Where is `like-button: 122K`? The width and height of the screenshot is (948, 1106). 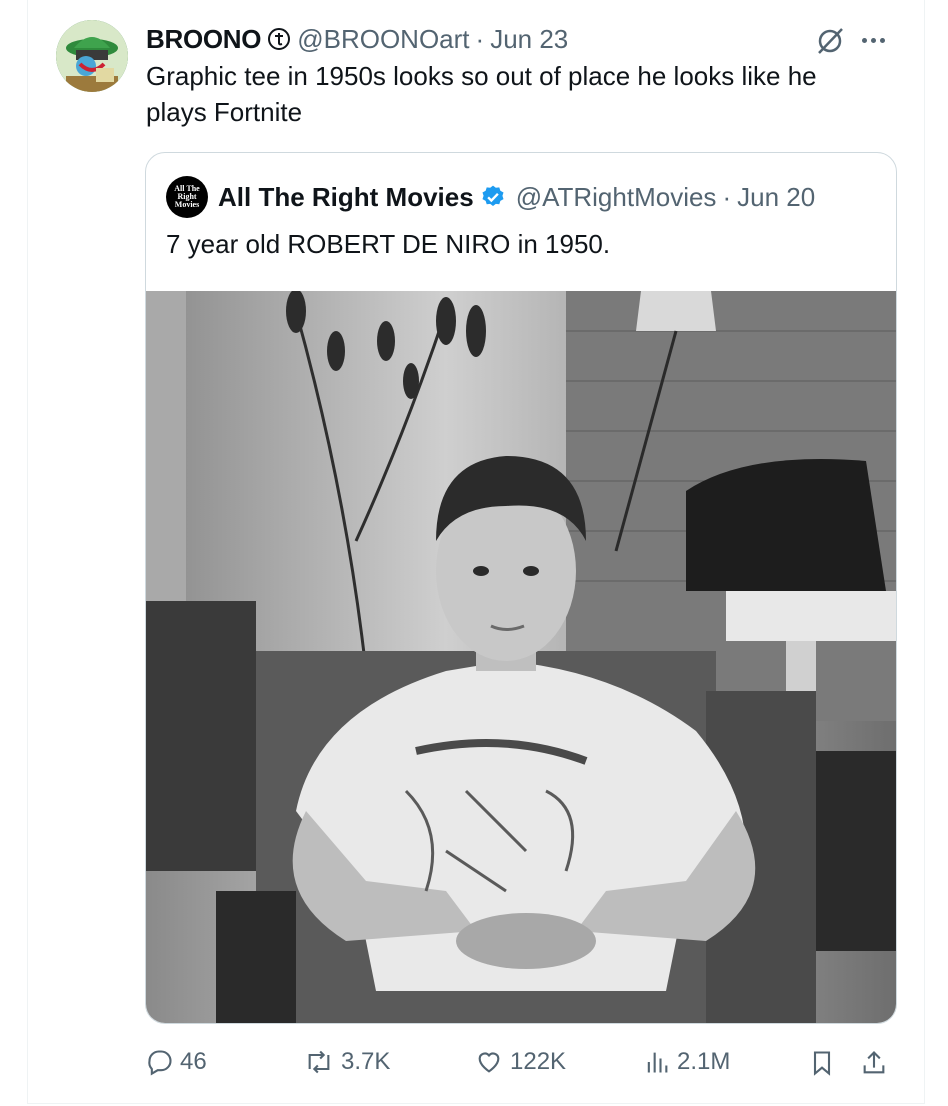
like-button: 122K is located at coordinates (520, 1062).